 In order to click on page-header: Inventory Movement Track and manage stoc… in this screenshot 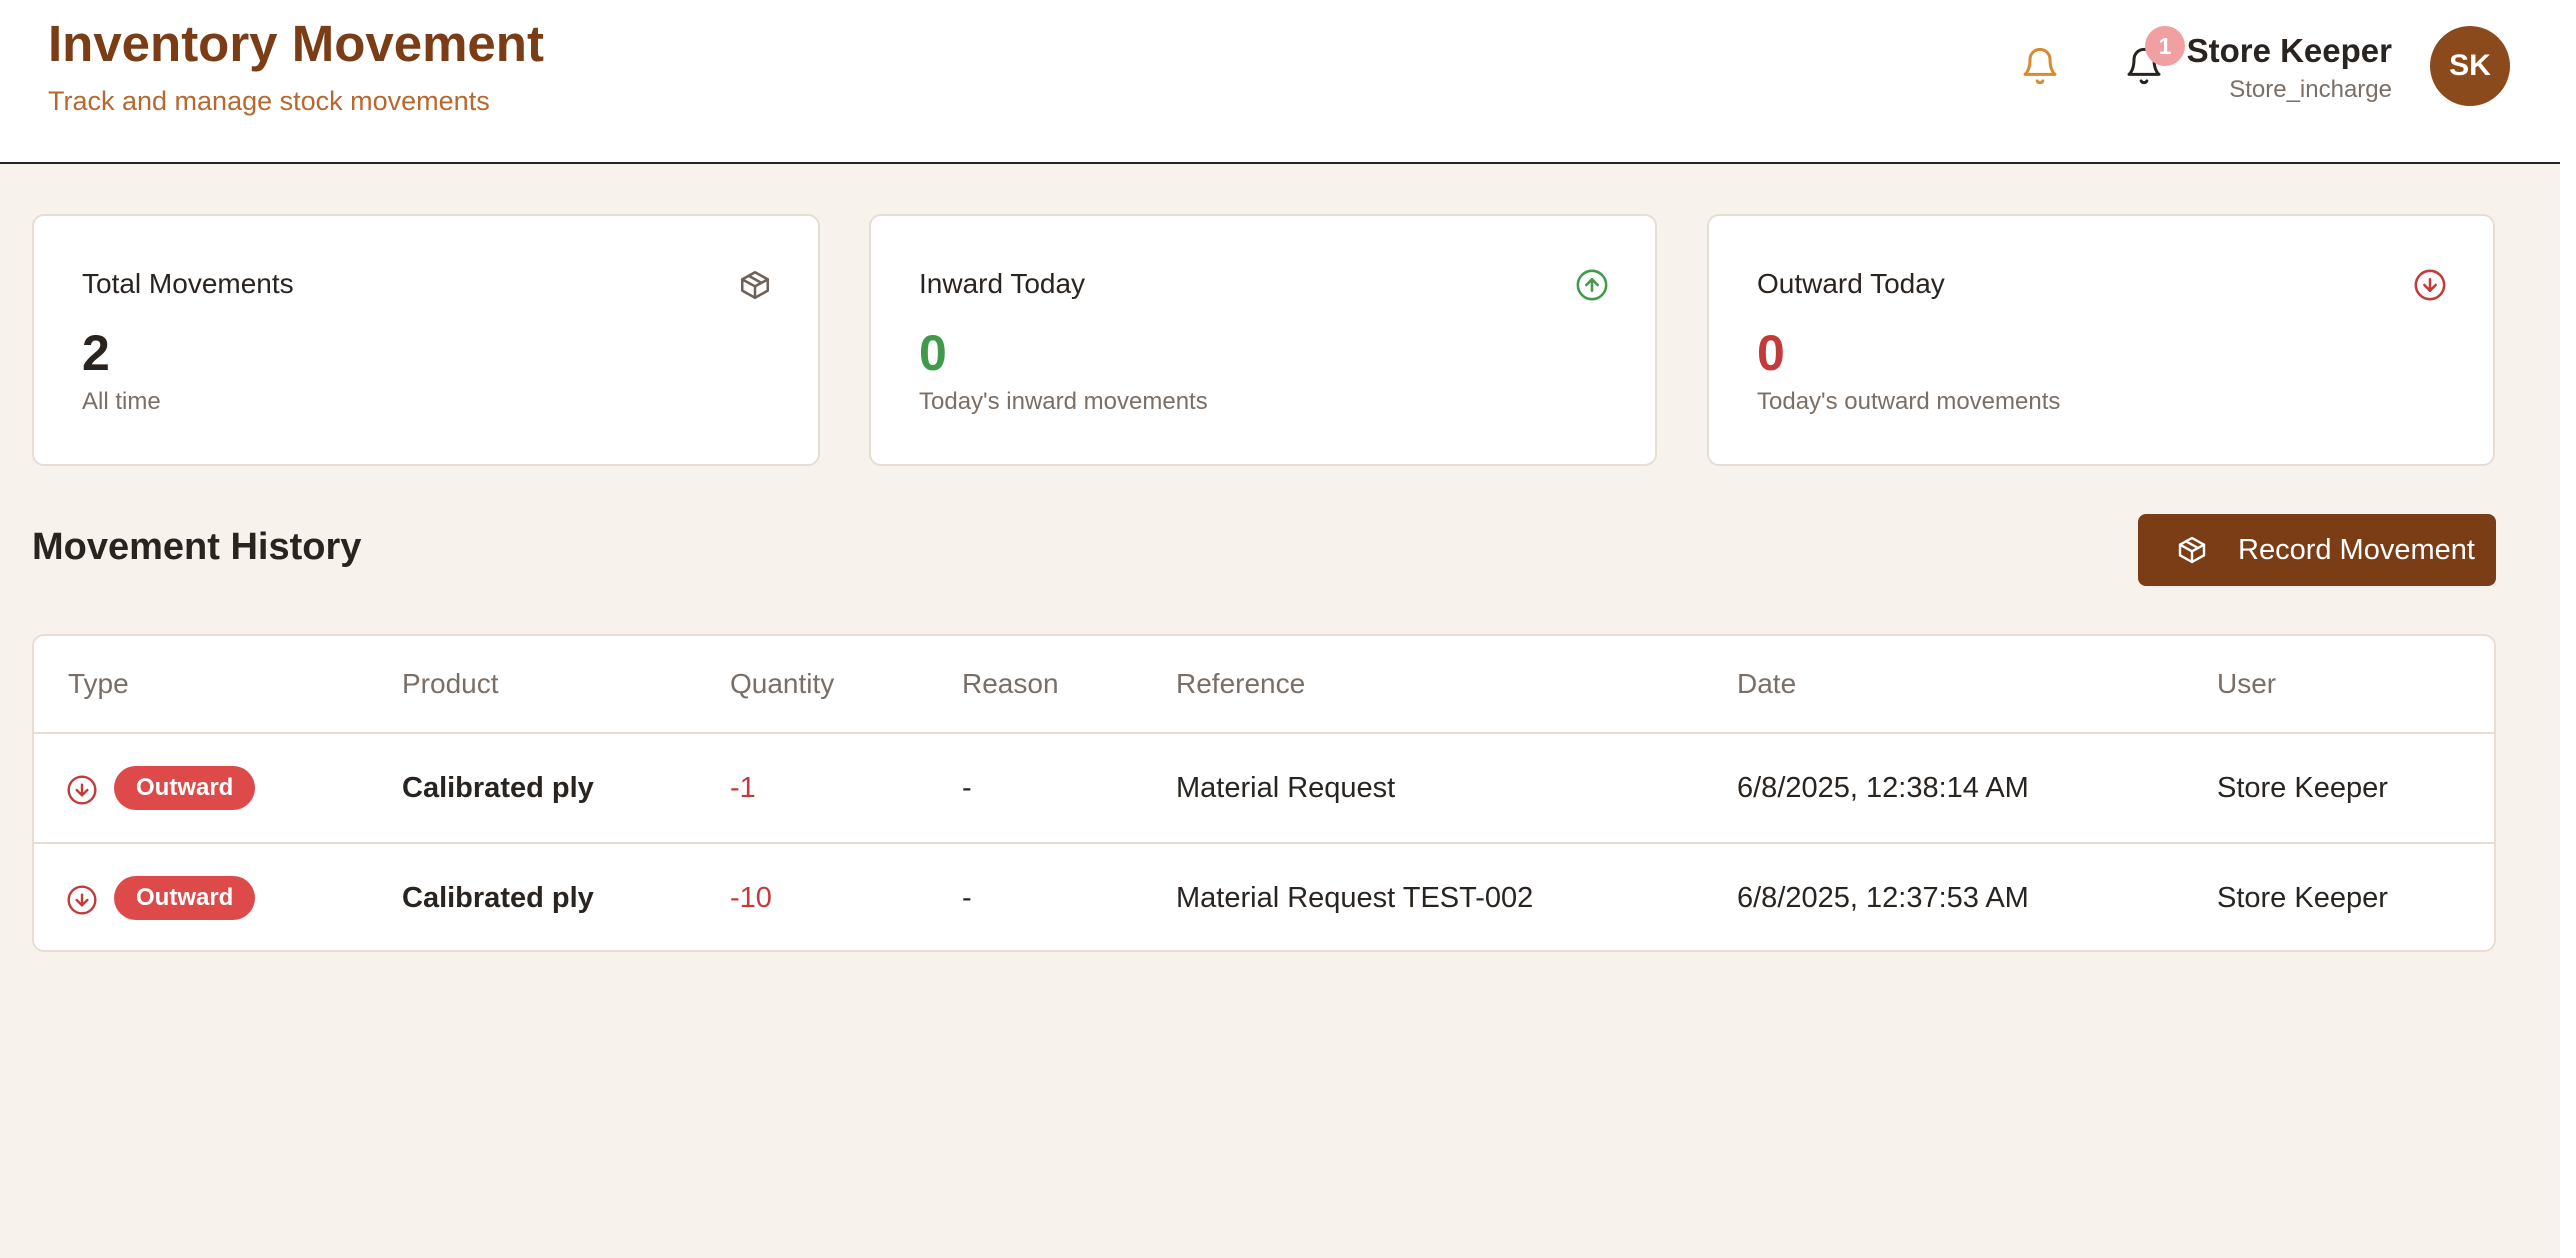, I will do `click(1280, 82)`.